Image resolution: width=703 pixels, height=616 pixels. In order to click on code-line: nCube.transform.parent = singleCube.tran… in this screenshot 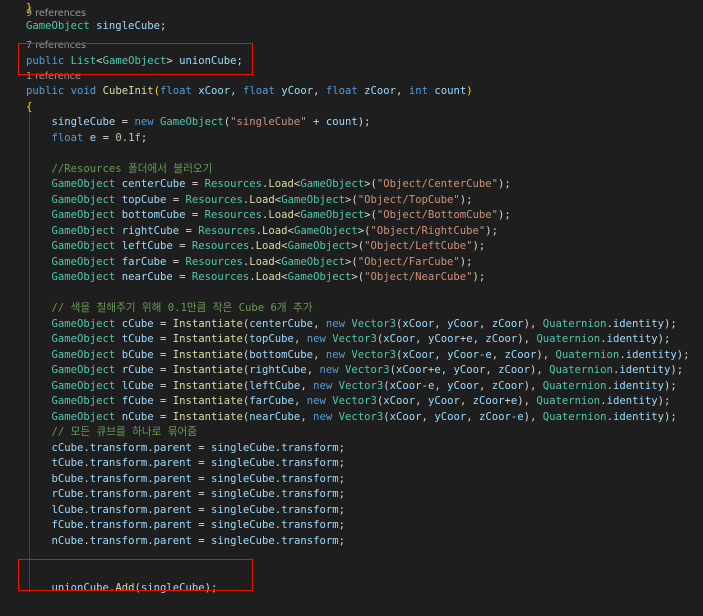, I will do `click(185, 541)`.